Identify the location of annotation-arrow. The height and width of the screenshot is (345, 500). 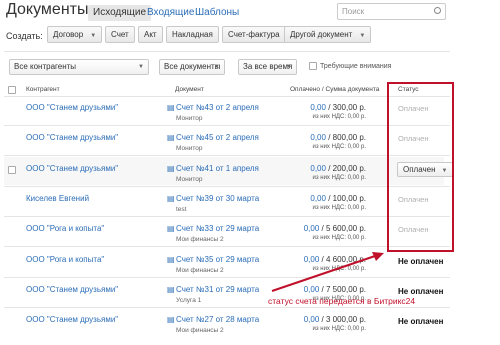
(327, 272).